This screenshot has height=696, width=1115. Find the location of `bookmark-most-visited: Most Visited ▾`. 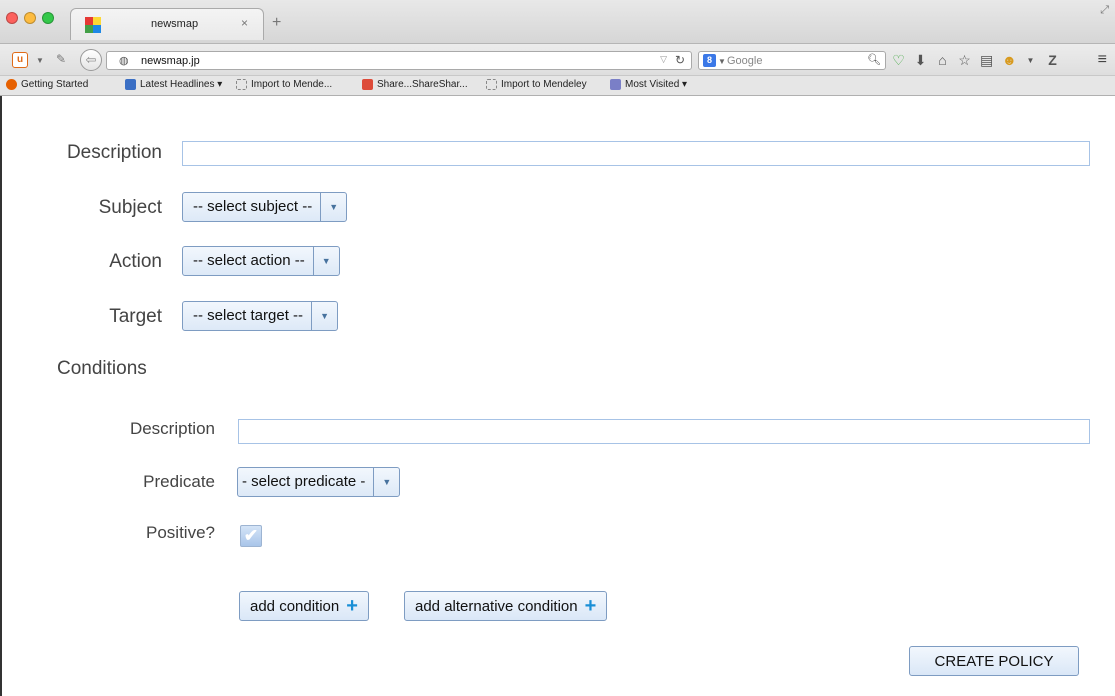

bookmark-most-visited: Most Visited ▾ is located at coordinates (648, 84).